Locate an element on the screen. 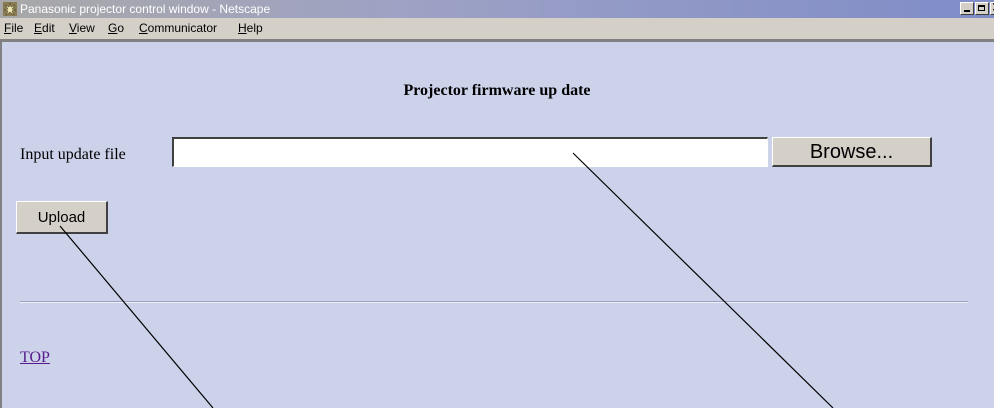 Image resolution: width=994 pixels, height=408 pixels. top-link: TOP is located at coordinates (35, 358).